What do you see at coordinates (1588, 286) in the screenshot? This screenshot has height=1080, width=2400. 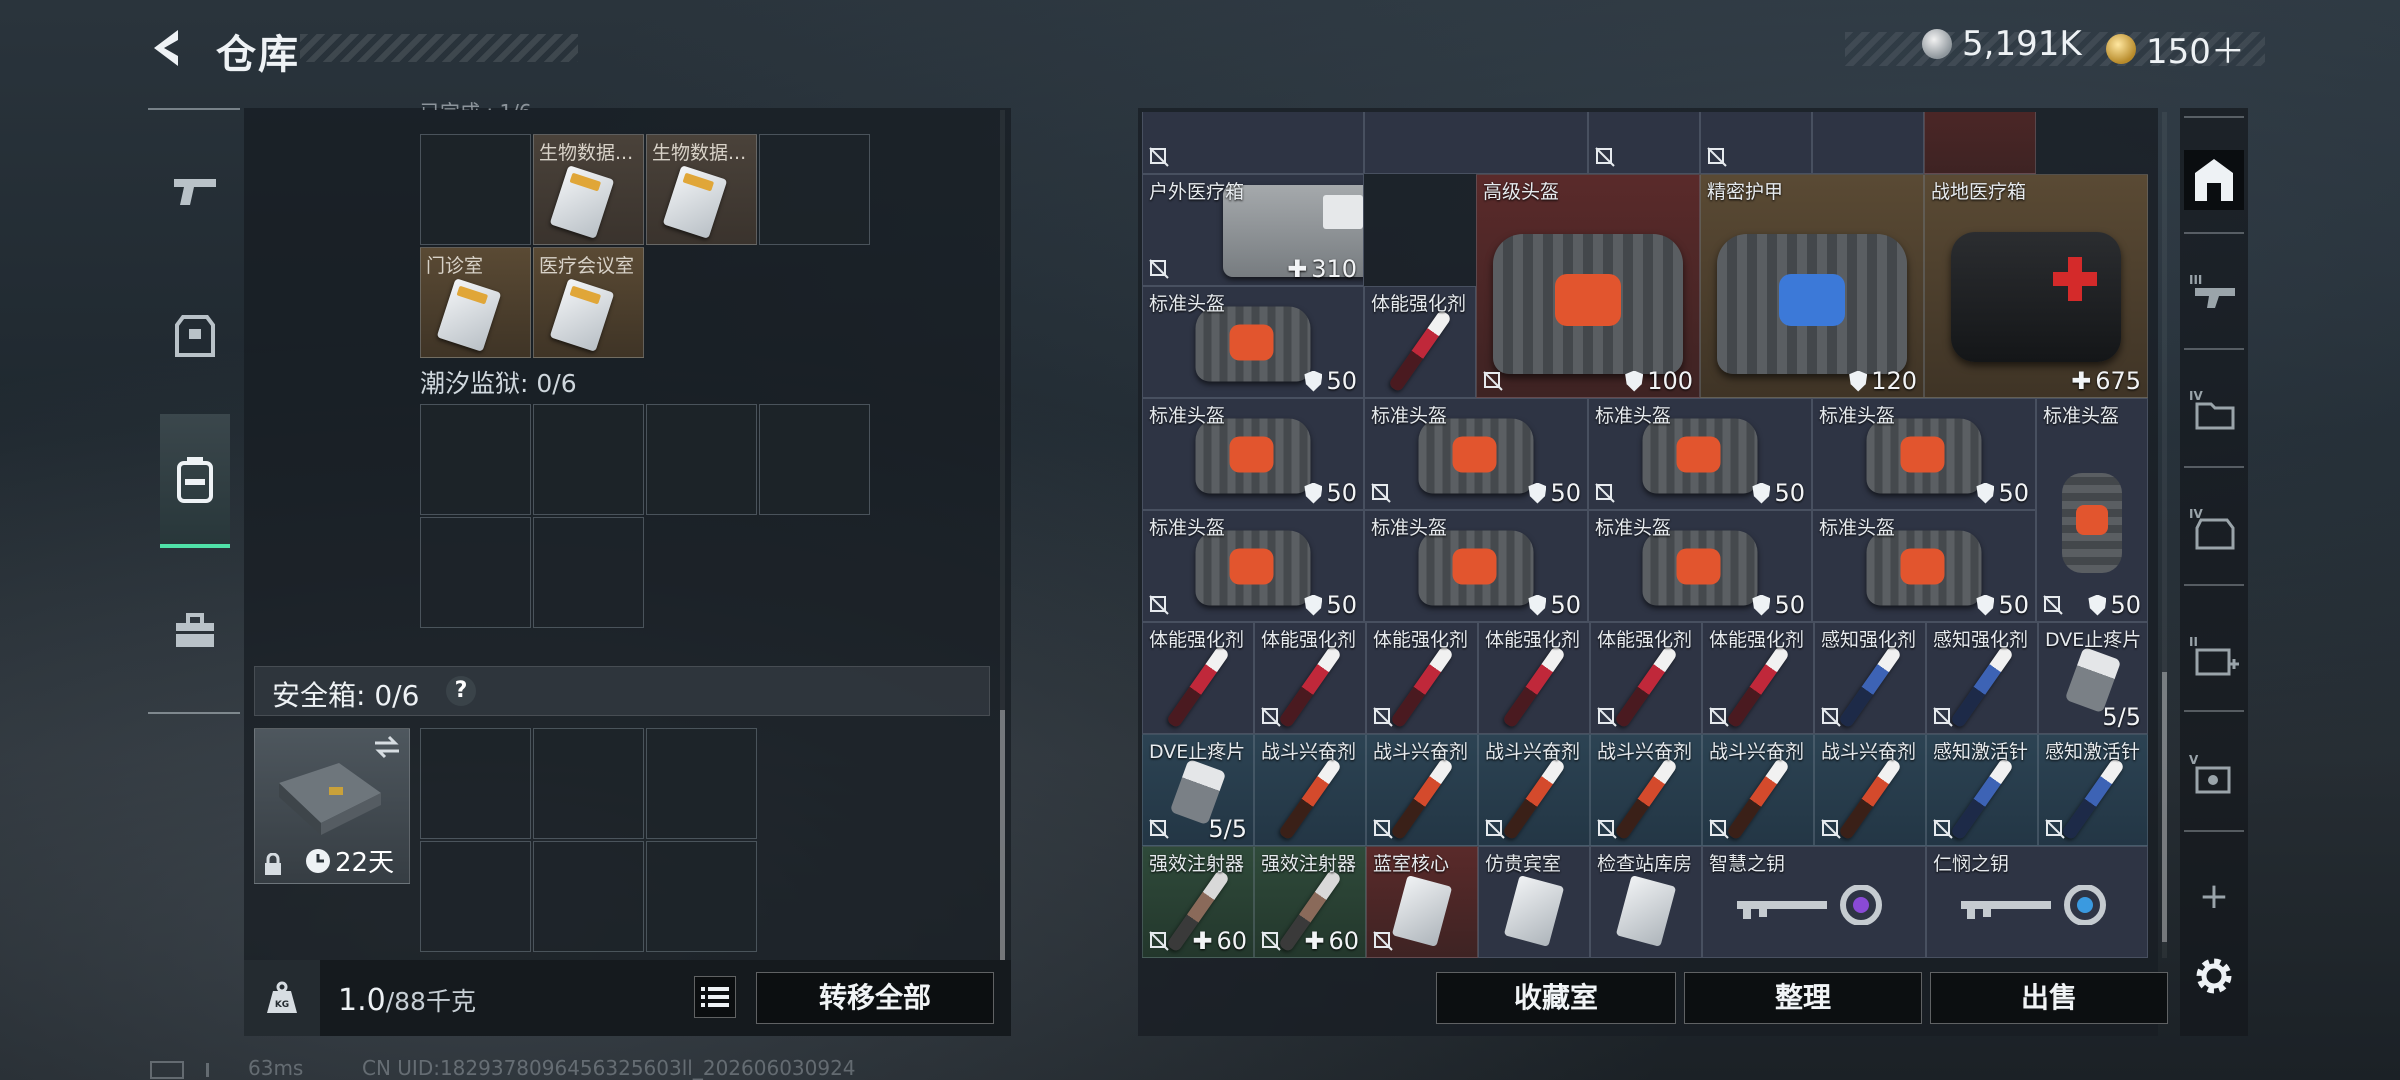 I see `stash-item: 高级头盔 100` at bounding box center [1588, 286].